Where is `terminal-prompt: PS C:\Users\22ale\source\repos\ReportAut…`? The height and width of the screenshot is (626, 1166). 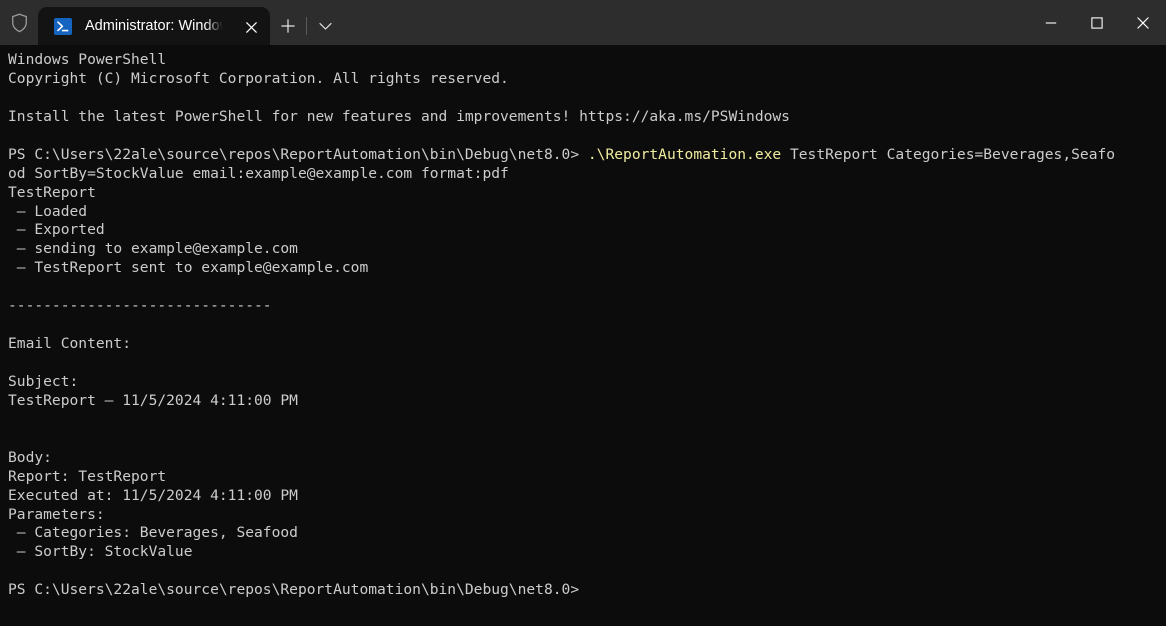
terminal-prompt: PS C:\Users\22ale\source\repos\ReportAut… is located at coordinates (298, 154).